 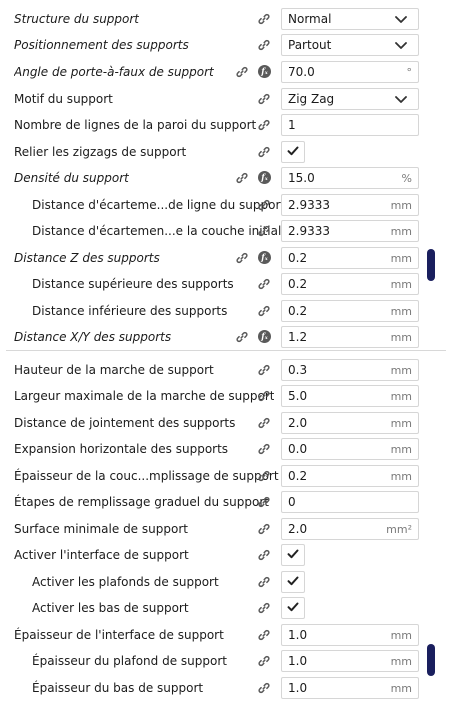 I want to click on setting-value: 2.9333, so click(x=309, y=205).